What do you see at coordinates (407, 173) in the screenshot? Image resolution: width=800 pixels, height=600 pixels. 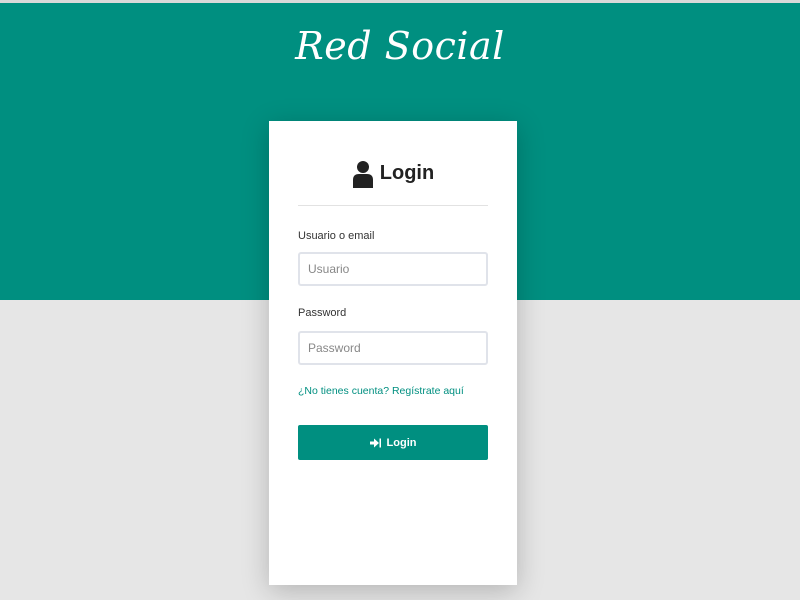 I see `login-title: Login` at bounding box center [407, 173].